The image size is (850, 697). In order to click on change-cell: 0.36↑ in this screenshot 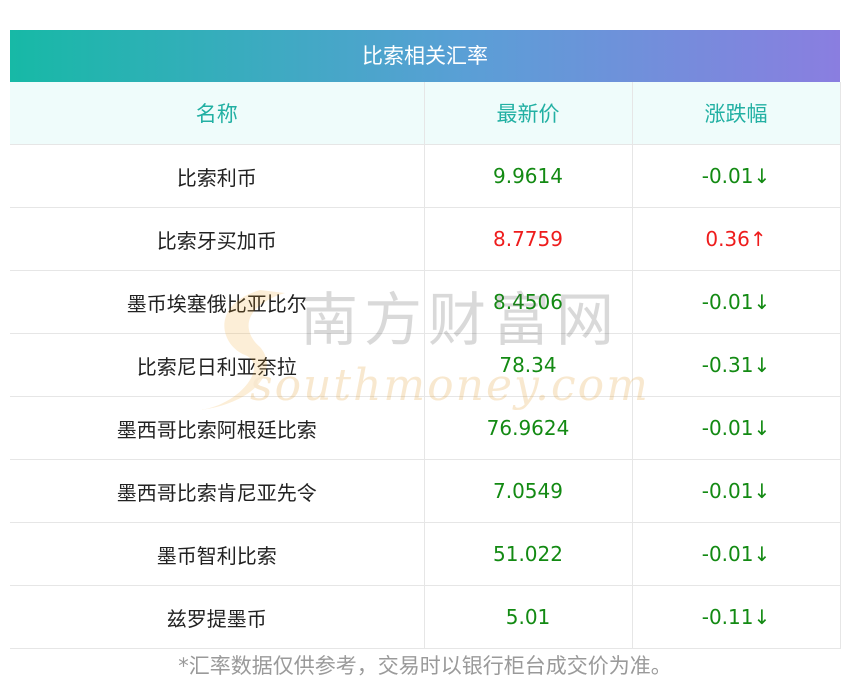, I will do `click(736, 239)`.